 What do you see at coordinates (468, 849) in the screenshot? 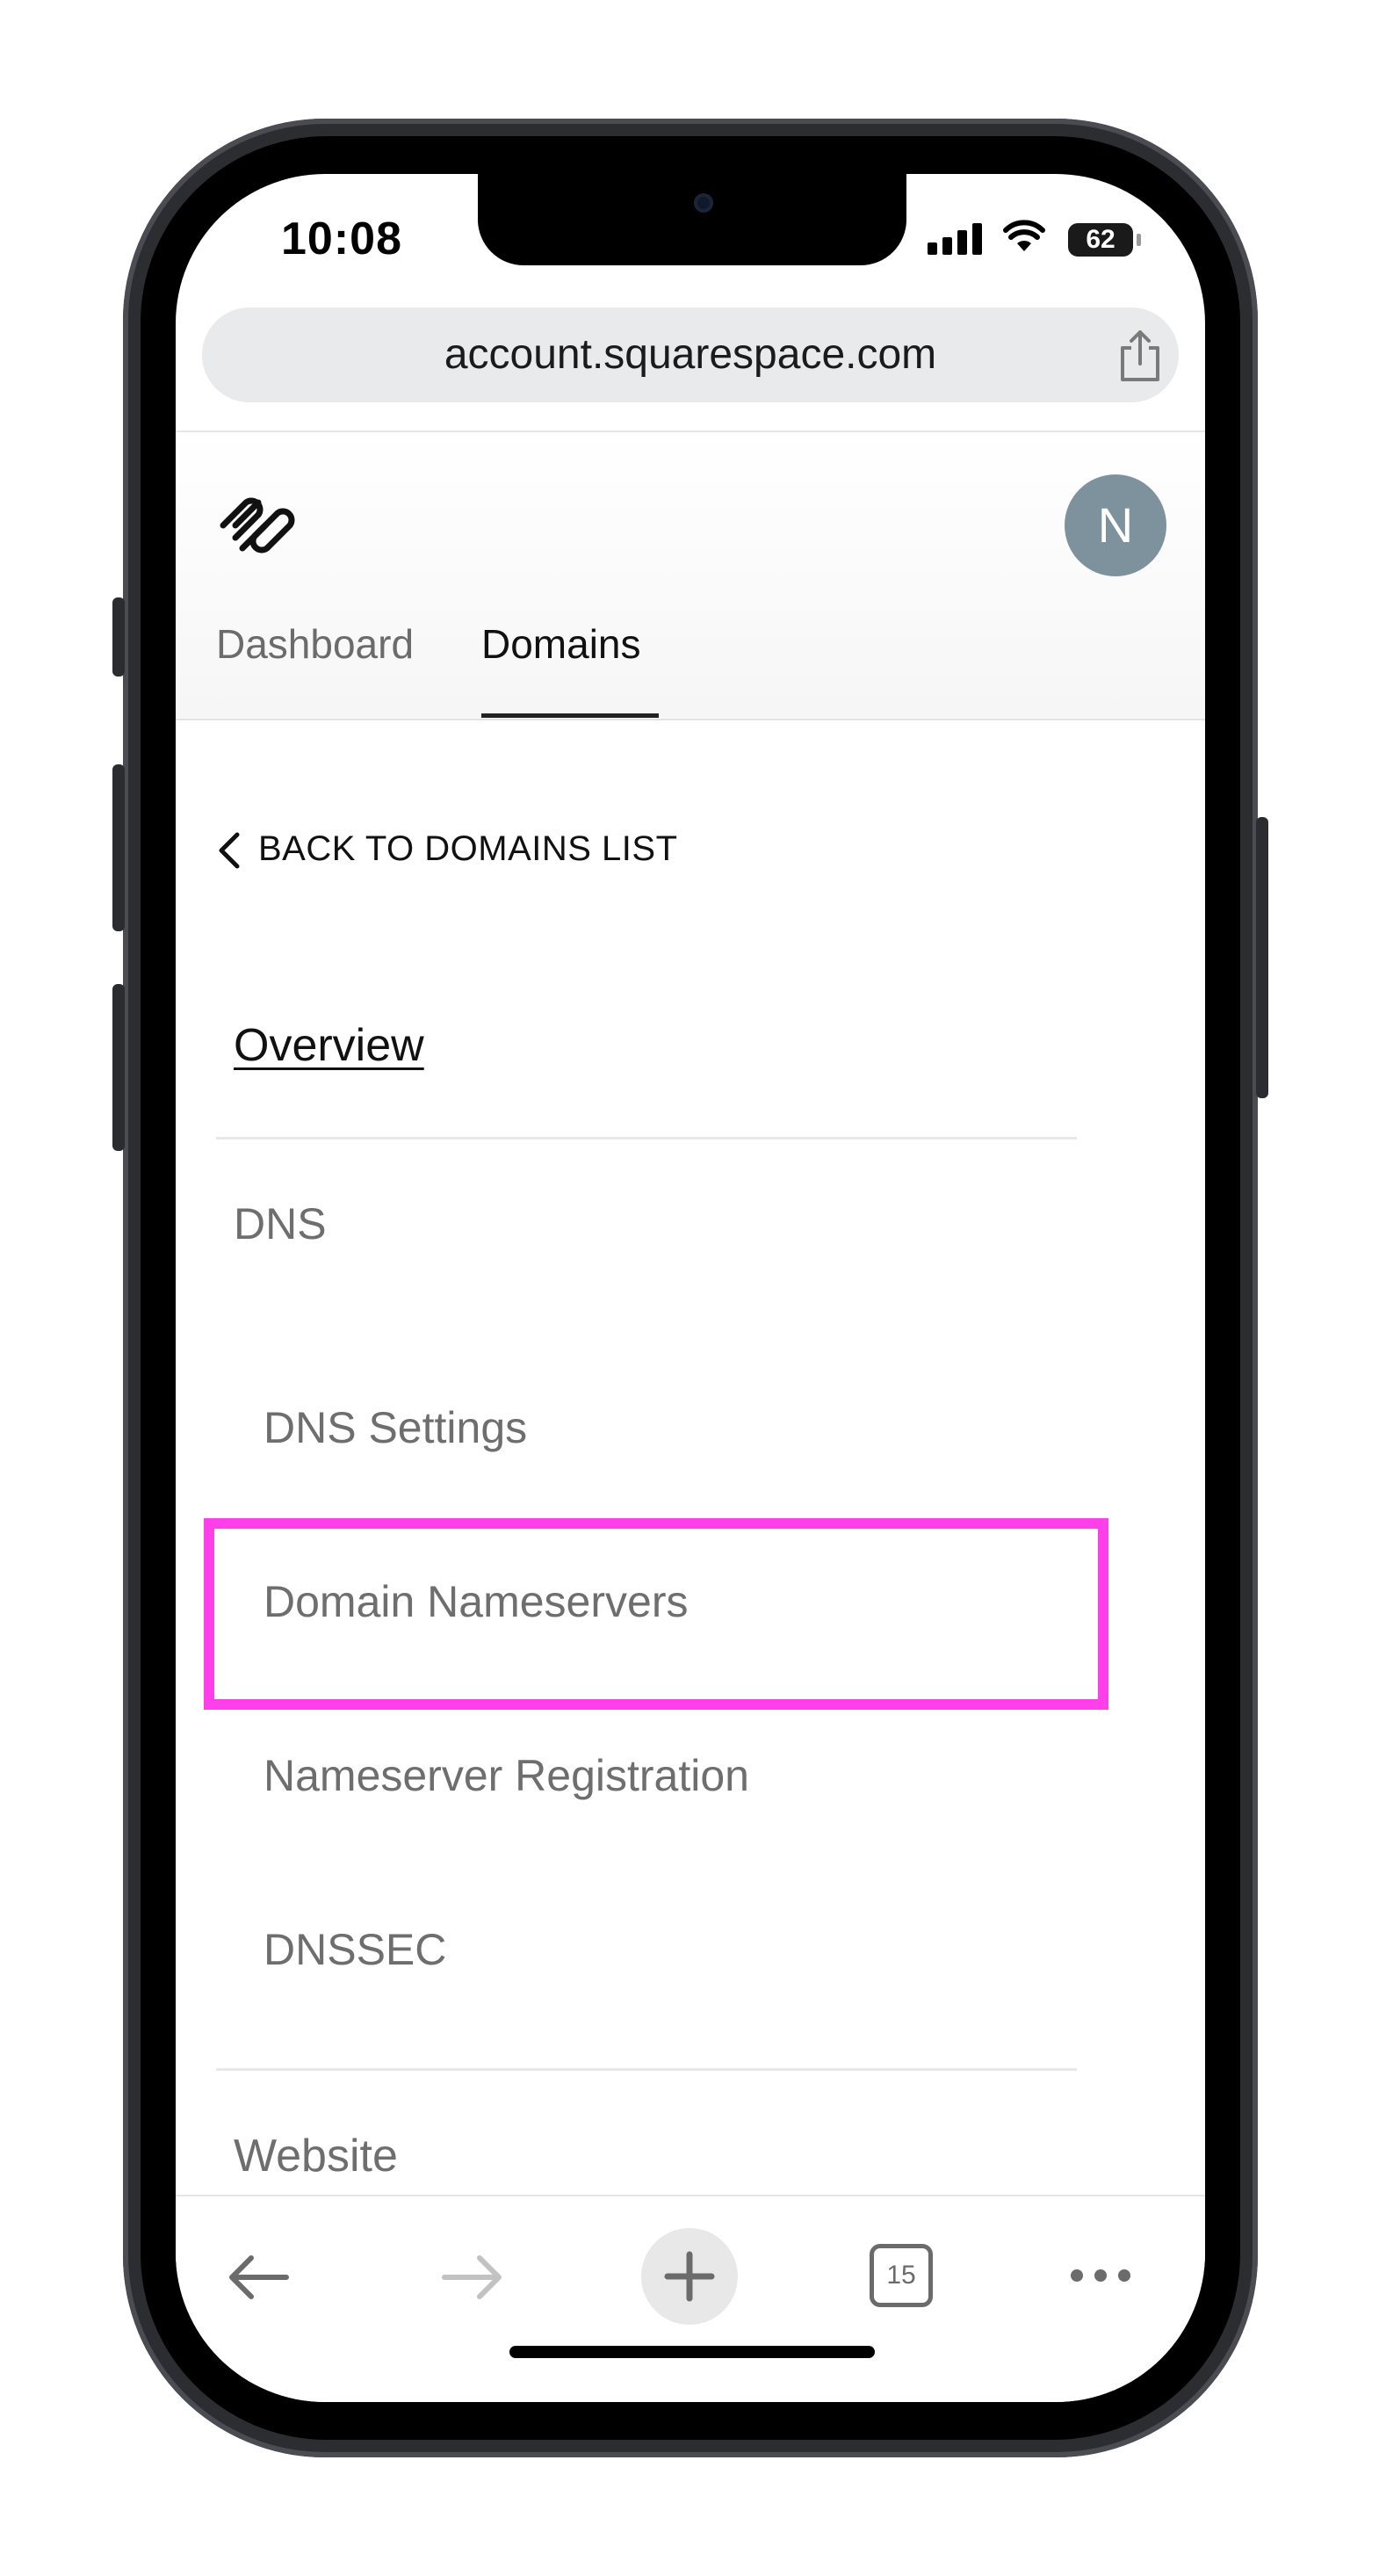
I see `back-to-domains-link: BACK TO DOMAINS LIST` at bounding box center [468, 849].